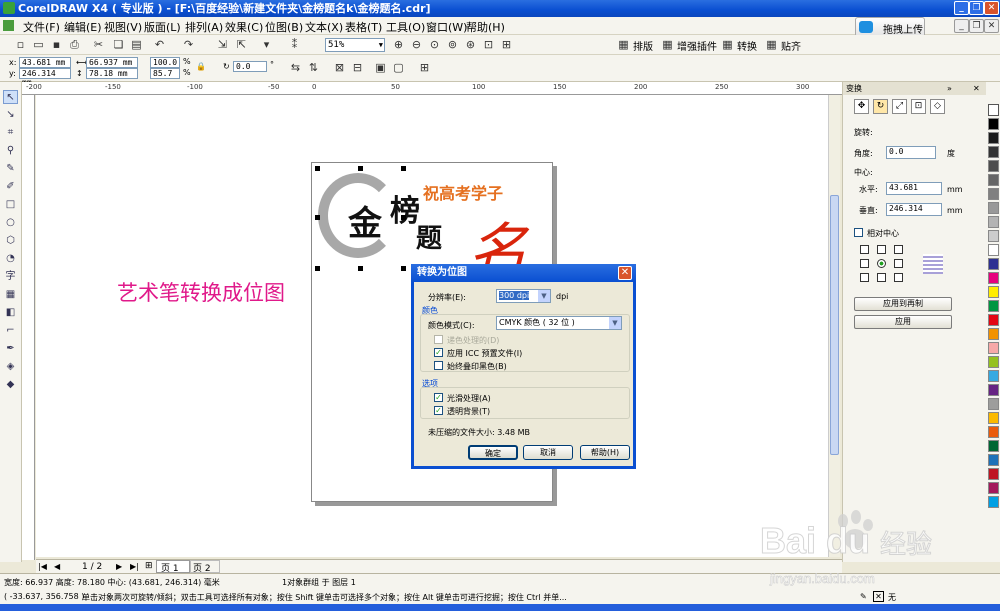  Describe the element at coordinates (903, 304) in the screenshot. I see `apply-to-duplicate-button: 应用到再制` at that location.